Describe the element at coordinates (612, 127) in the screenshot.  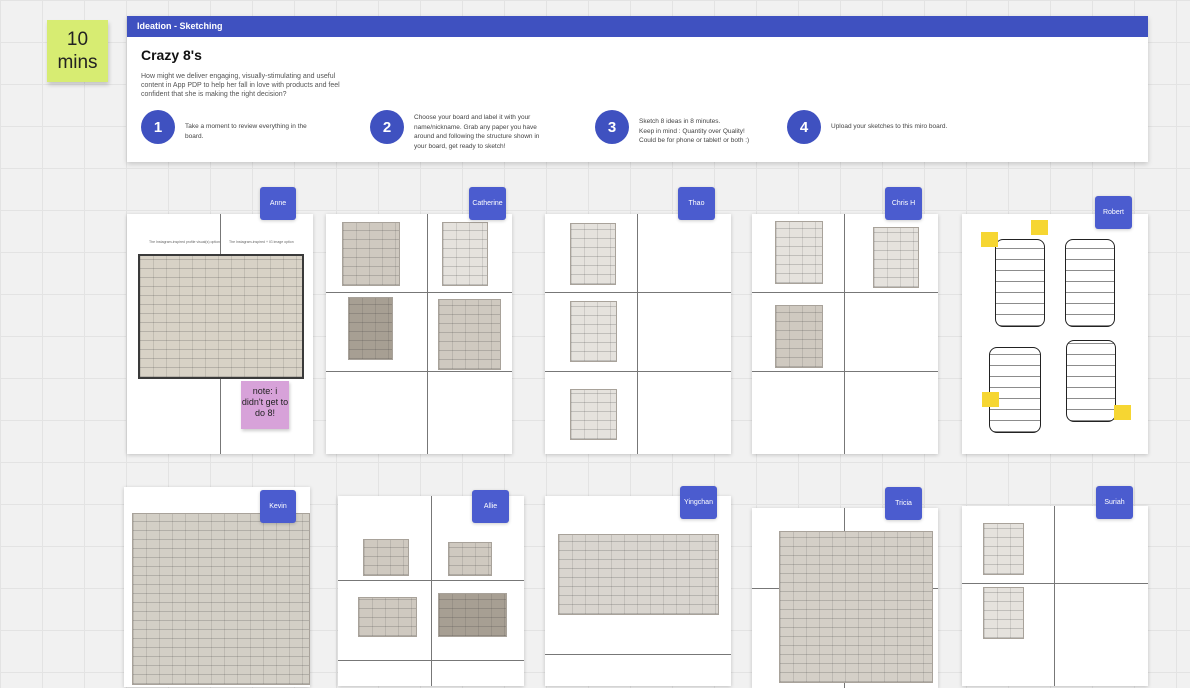
I see `step-number-circle: 3` at that location.